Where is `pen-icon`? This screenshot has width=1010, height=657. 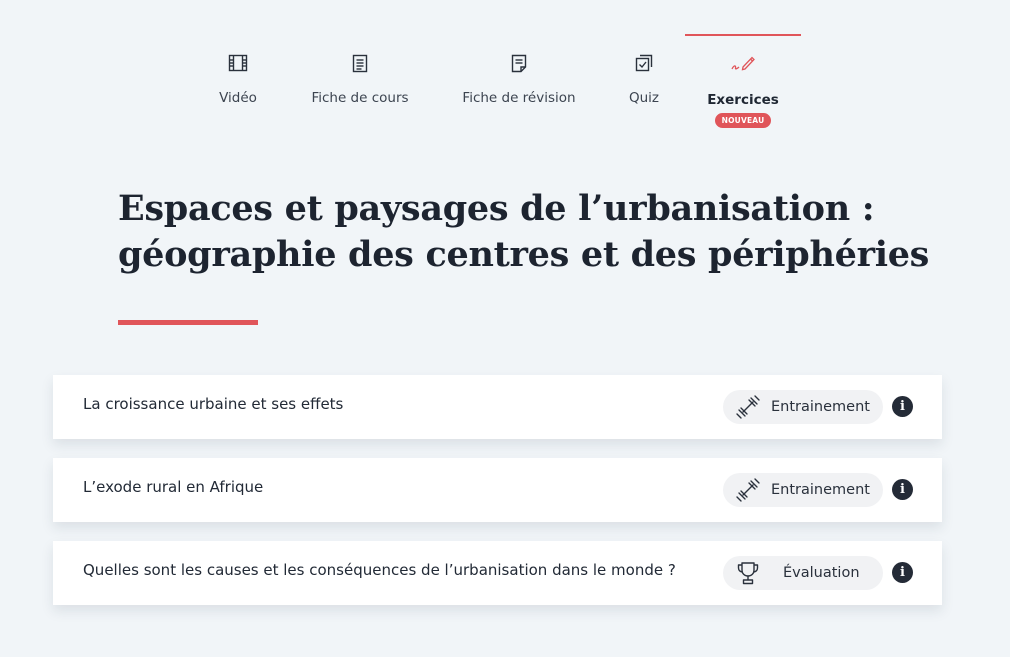
pen-icon is located at coordinates (743, 63).